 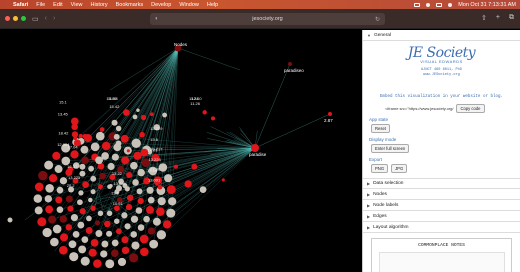 I want to click on menu-develop: Develop, so click(x=161, y=5).